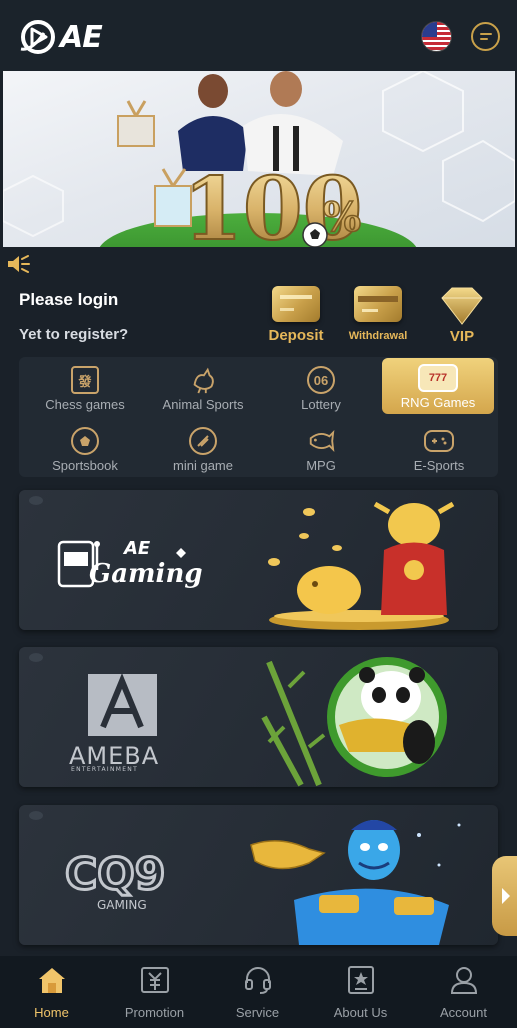 The width and height of the screenshot is (517, 1028). What do you see at coordinates (463, 980) in the screenshot?
I see `account-icon` at bounding box center [463, 980].